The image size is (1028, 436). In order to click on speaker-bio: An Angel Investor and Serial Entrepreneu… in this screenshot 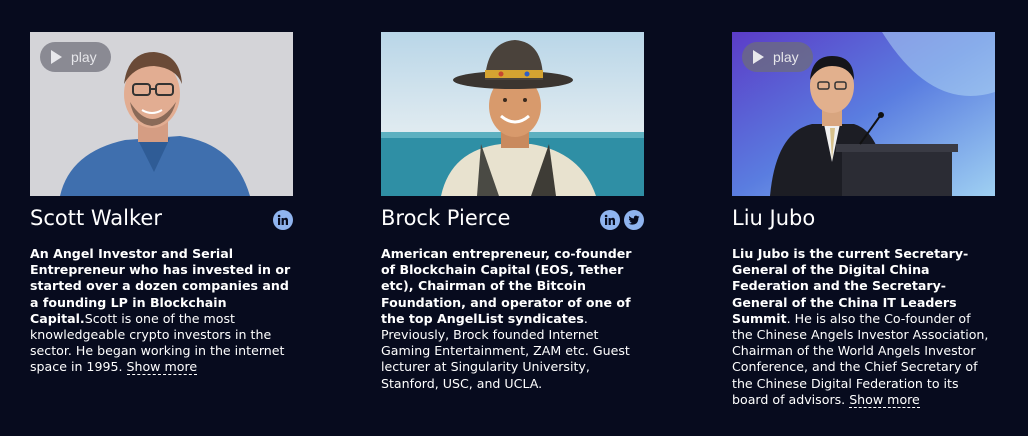, I will do `click(161, 311)`.